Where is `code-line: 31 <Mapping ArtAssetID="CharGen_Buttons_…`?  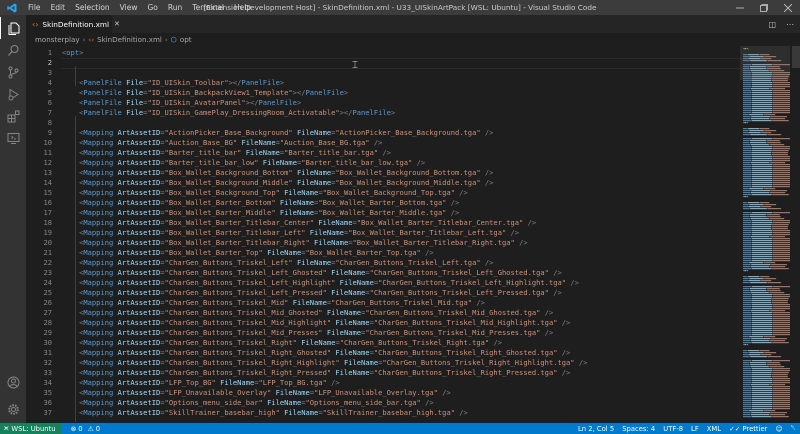 code-line: 31 <Mapping ArtAssetID="CharGen_Buttons_… is located at coordinates (383, 353).